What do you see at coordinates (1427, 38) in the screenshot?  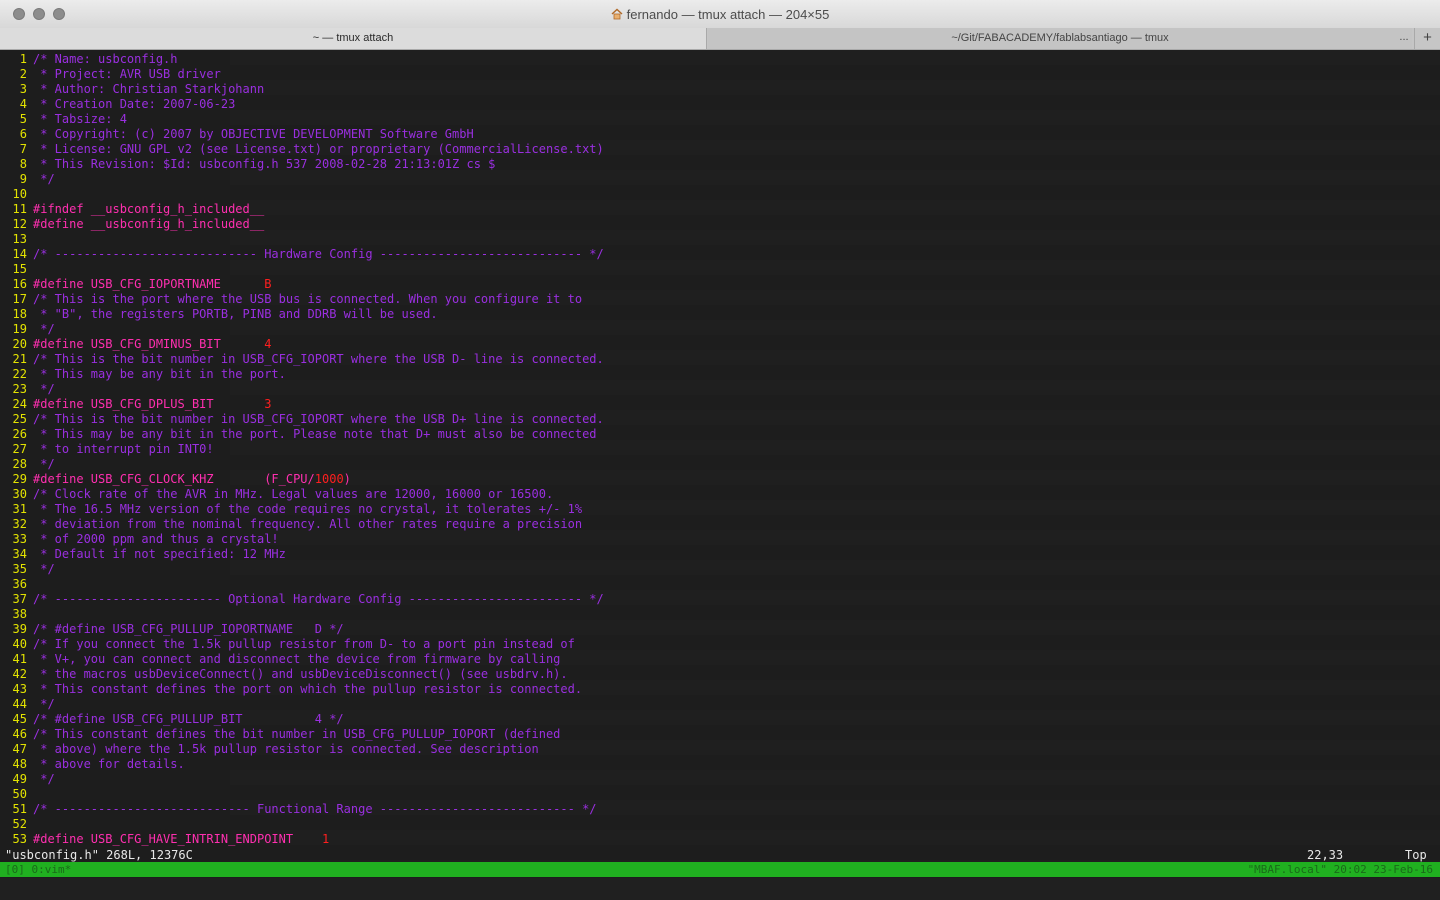 I see `new-tab-button: +` at bounding box center [1427, 38].